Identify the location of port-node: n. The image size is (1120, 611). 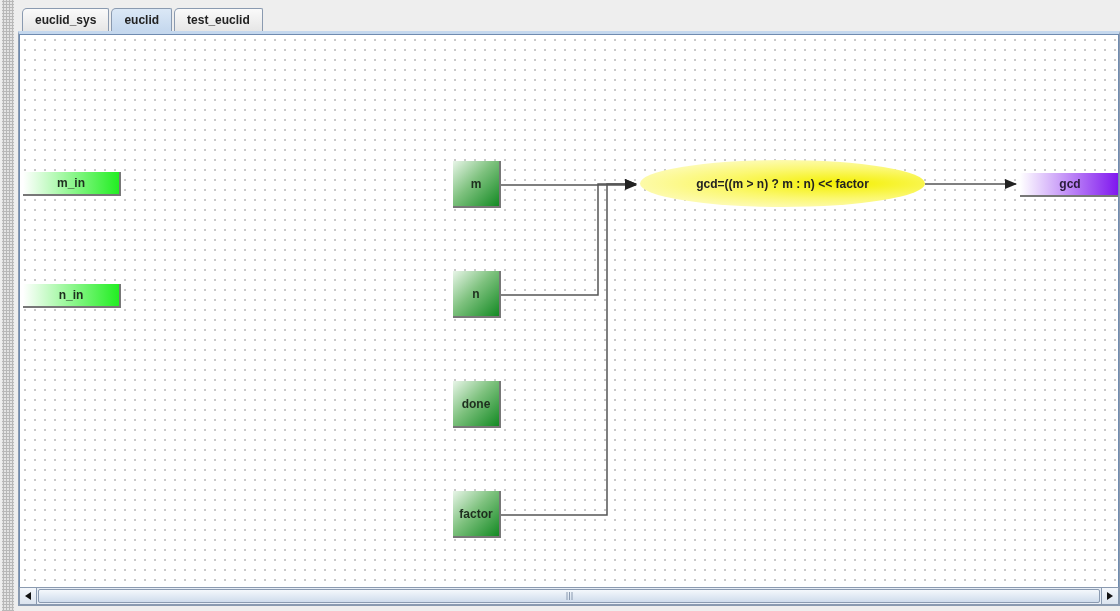
(477, 294).